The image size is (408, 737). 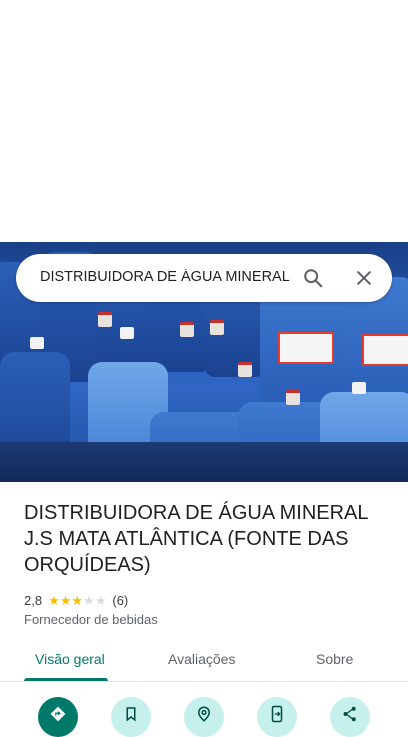 I want to click on directions-icon, so click(x=58, y=714).